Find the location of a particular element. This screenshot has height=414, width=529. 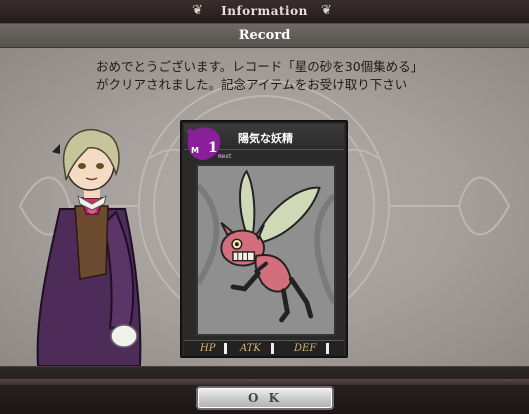

fairy-monster-art is located at coordinates (266, 250).